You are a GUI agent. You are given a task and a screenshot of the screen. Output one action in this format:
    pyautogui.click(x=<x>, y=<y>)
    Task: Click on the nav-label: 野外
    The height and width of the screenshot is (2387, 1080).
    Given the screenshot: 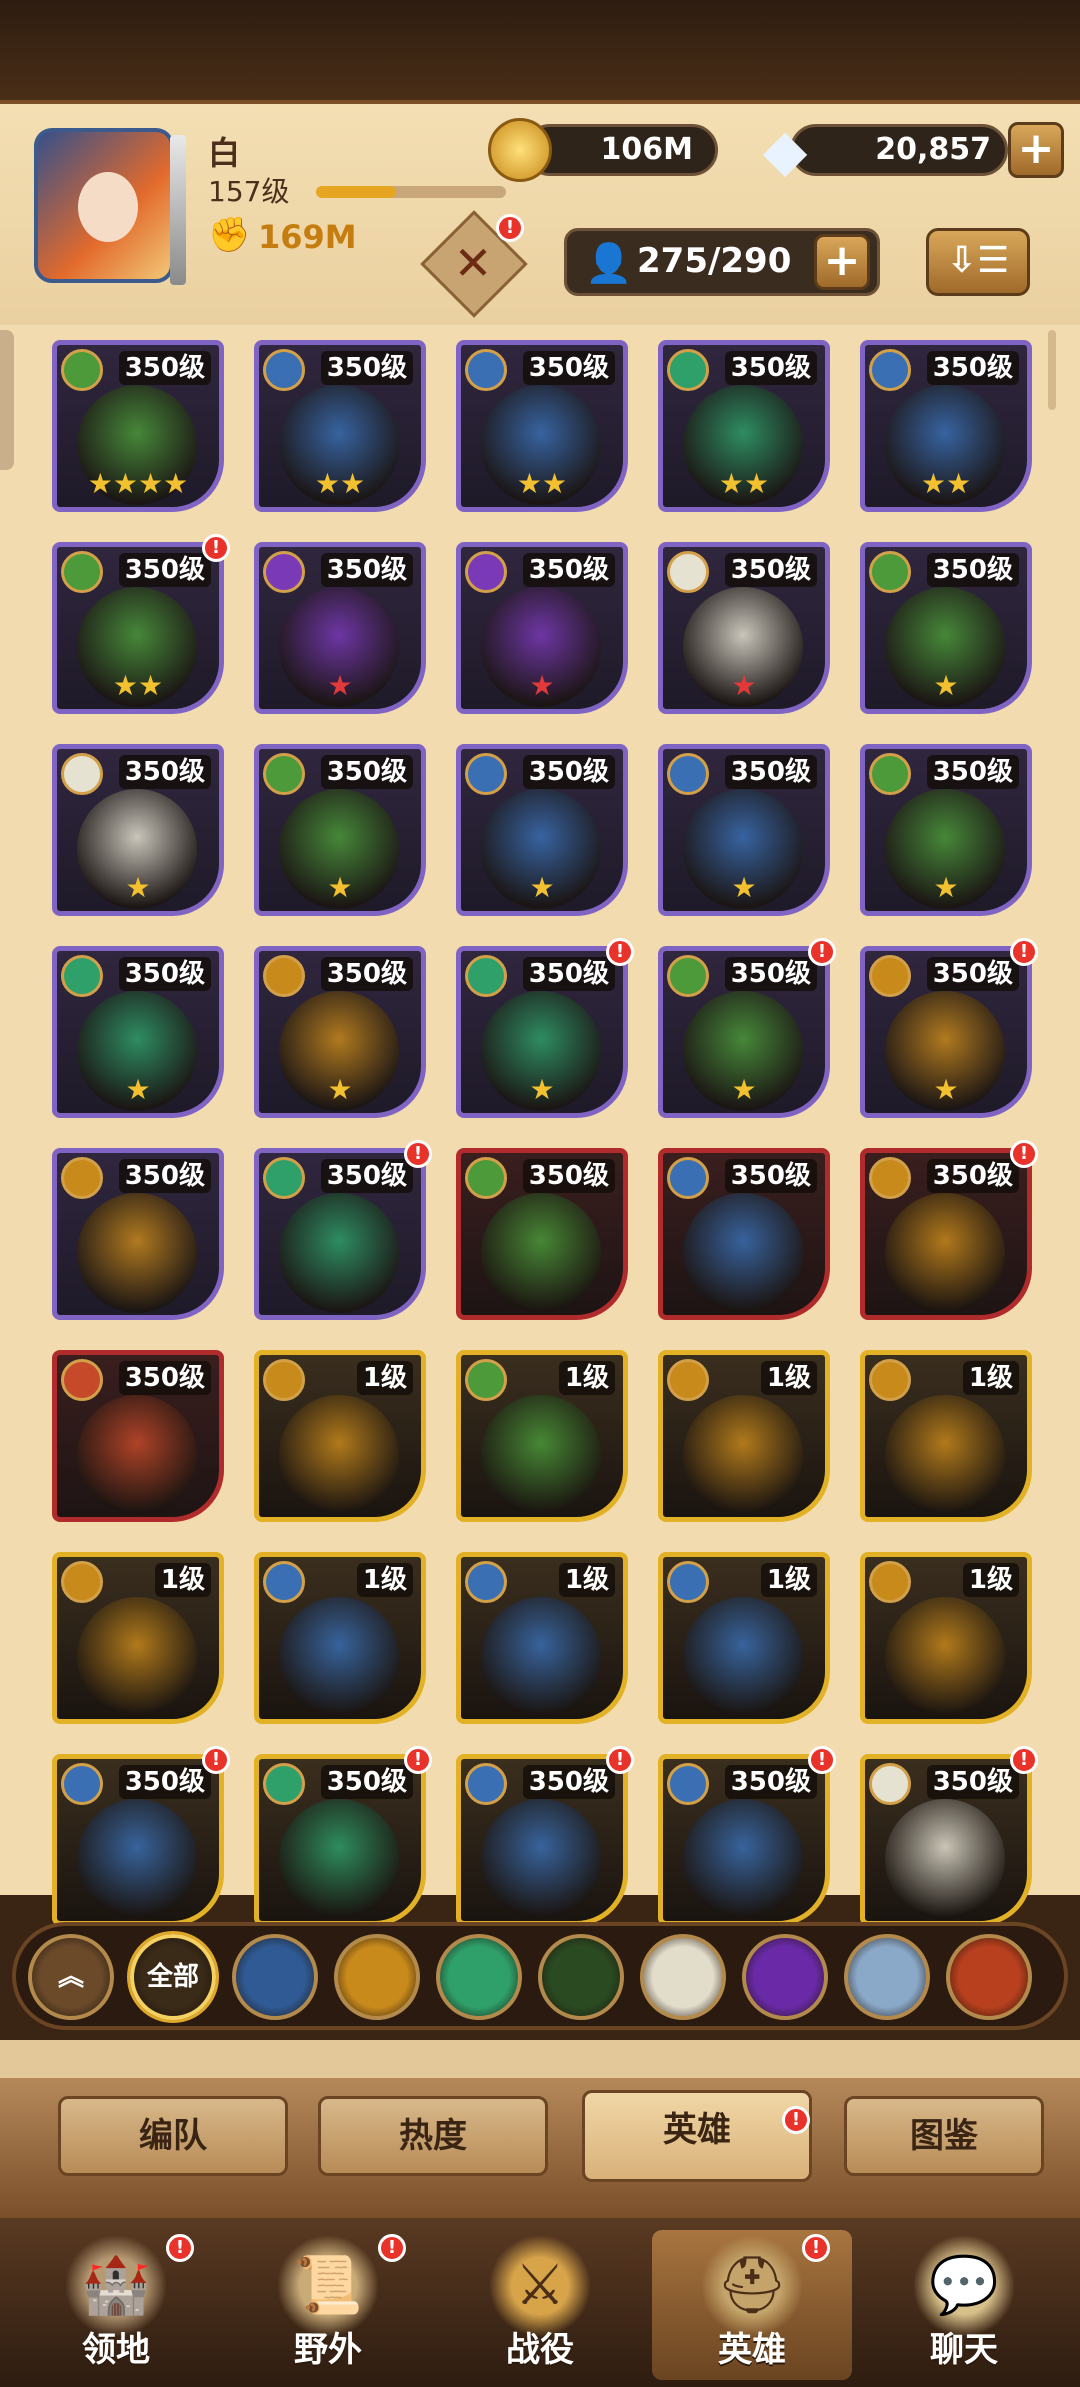 What is the action you would take?
    pyautogui.click(x=328, y=2350)
    